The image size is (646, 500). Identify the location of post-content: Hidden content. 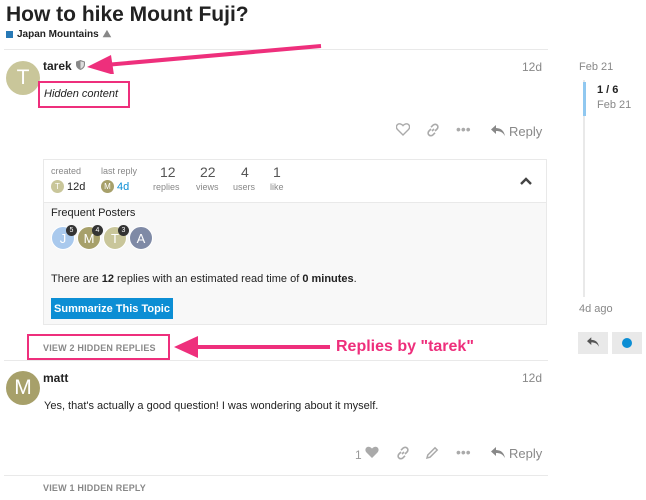
(81, 94).